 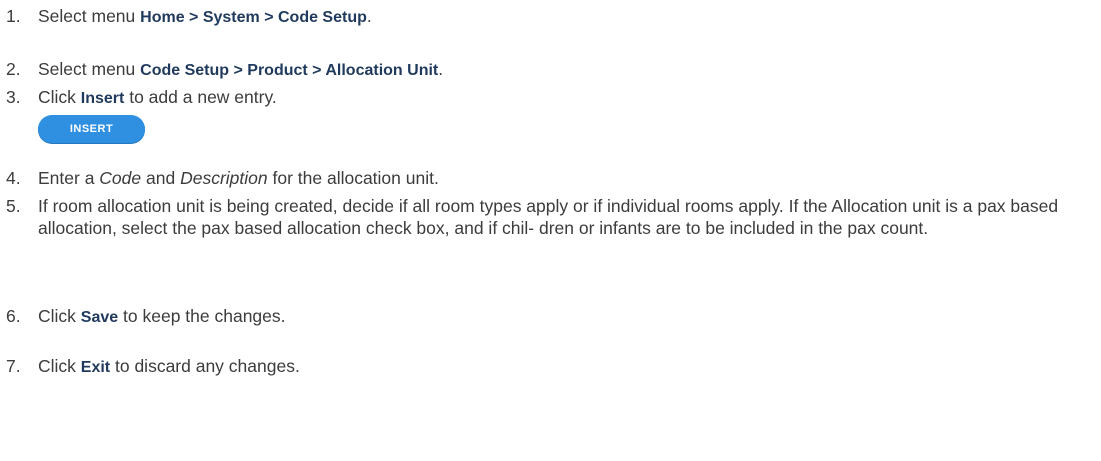 I want to click on step-number: 2., so click(x=13, y=69).